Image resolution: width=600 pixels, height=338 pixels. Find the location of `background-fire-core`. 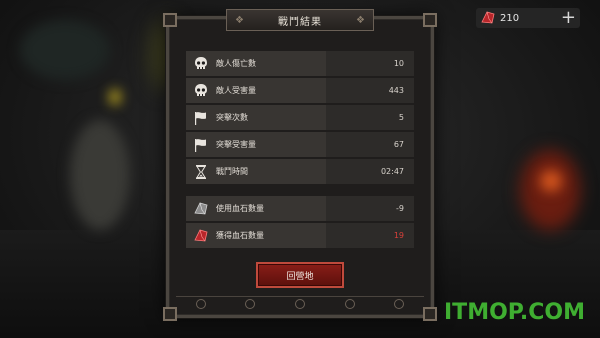

background-fire-core is located at coordinates (551, 181).